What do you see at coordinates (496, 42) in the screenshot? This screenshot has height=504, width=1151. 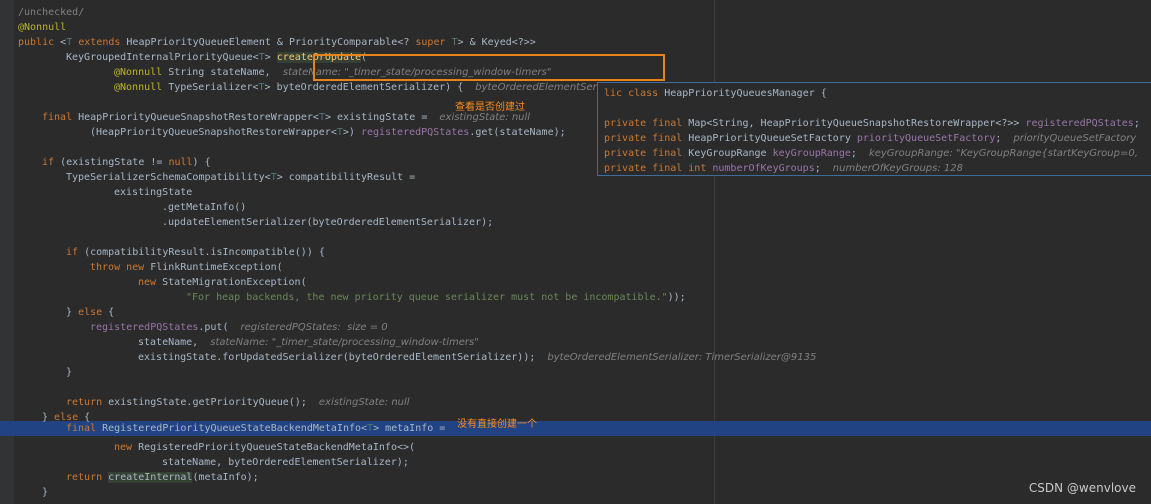 I see `code-token: > & Keyed<?>>` at bounding box center [496, 42].